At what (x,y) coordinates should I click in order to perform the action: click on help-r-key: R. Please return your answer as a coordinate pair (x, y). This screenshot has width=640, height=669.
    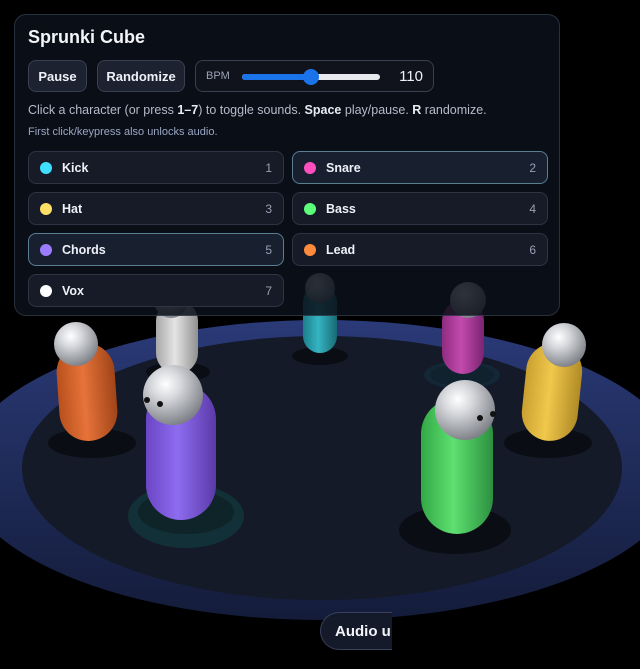
    Looking at the image, I should click on (417, 110).